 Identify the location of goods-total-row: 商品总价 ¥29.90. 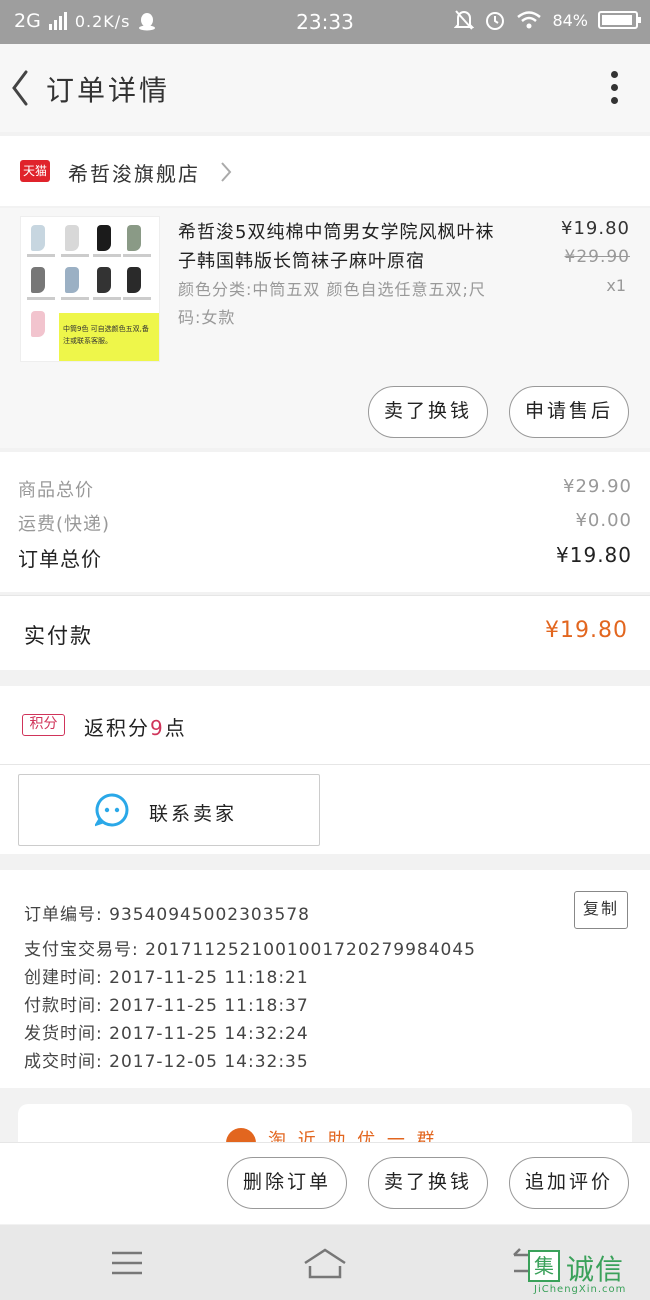
(325, 489).